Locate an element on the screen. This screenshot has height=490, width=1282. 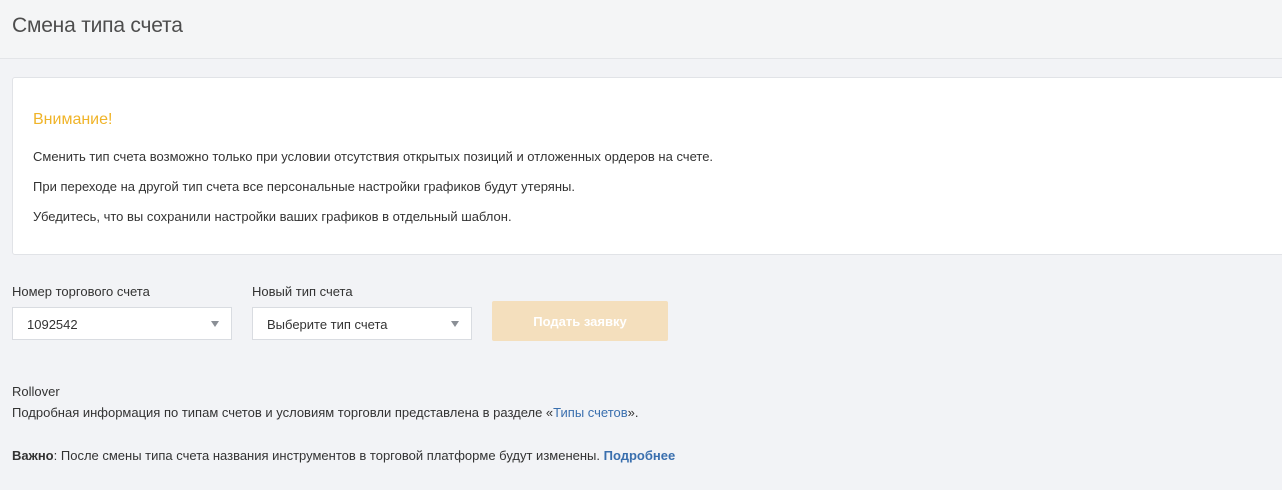
warning-title: Внимание! is located at coordinates (73, 119).